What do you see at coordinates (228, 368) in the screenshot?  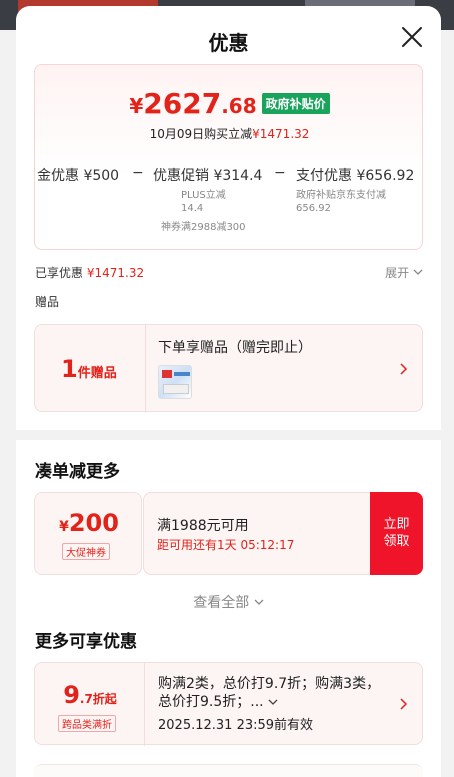 I see `gift-card: 1件赠品 下单享赠品（赠完即止）` at bounding box center [228, 368].